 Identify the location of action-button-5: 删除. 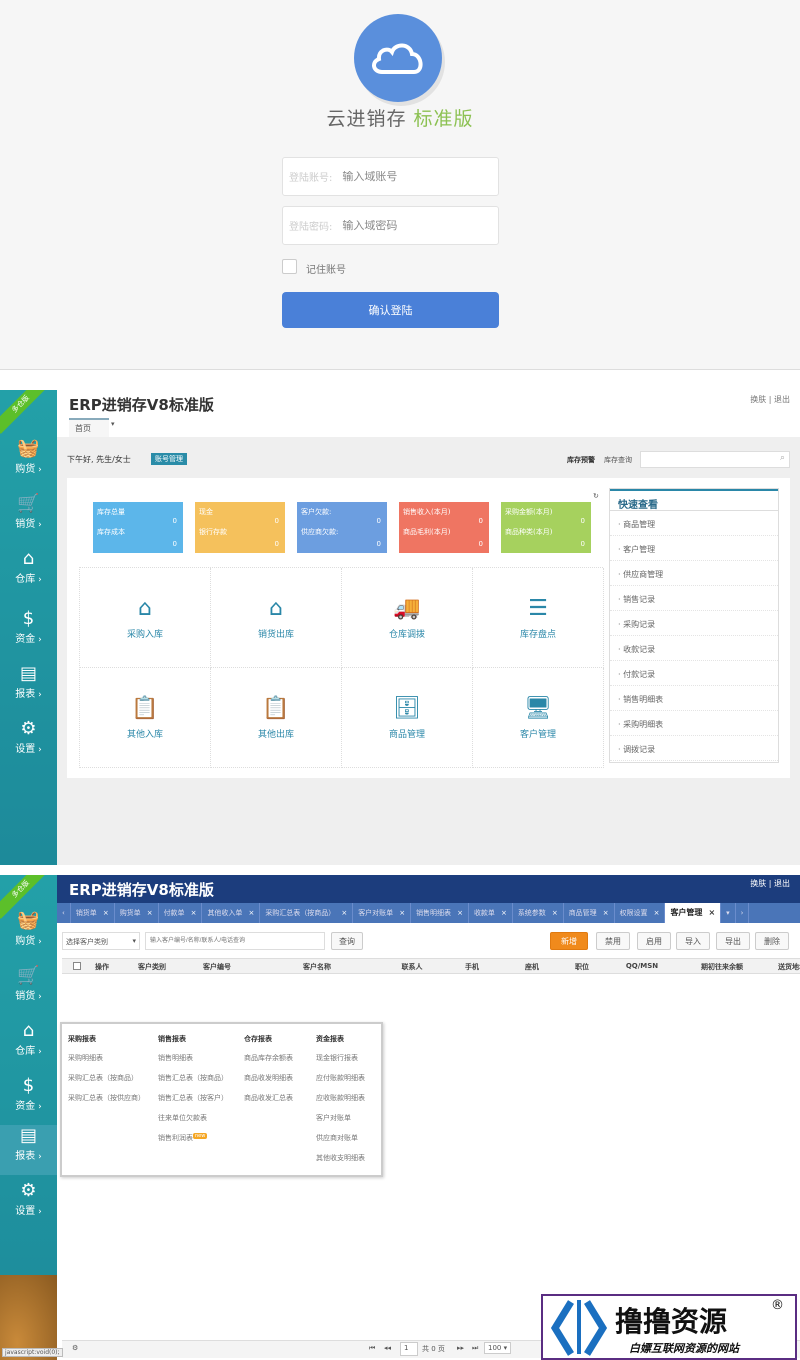
(772, 941).